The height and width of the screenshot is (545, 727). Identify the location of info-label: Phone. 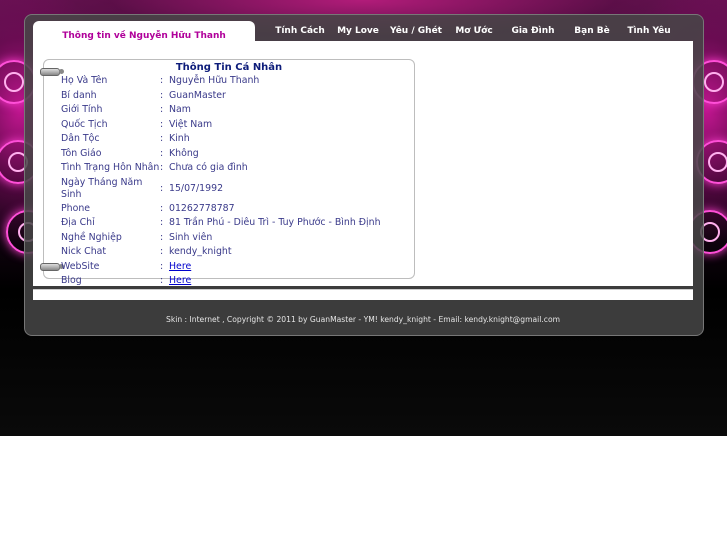
(76, 208).